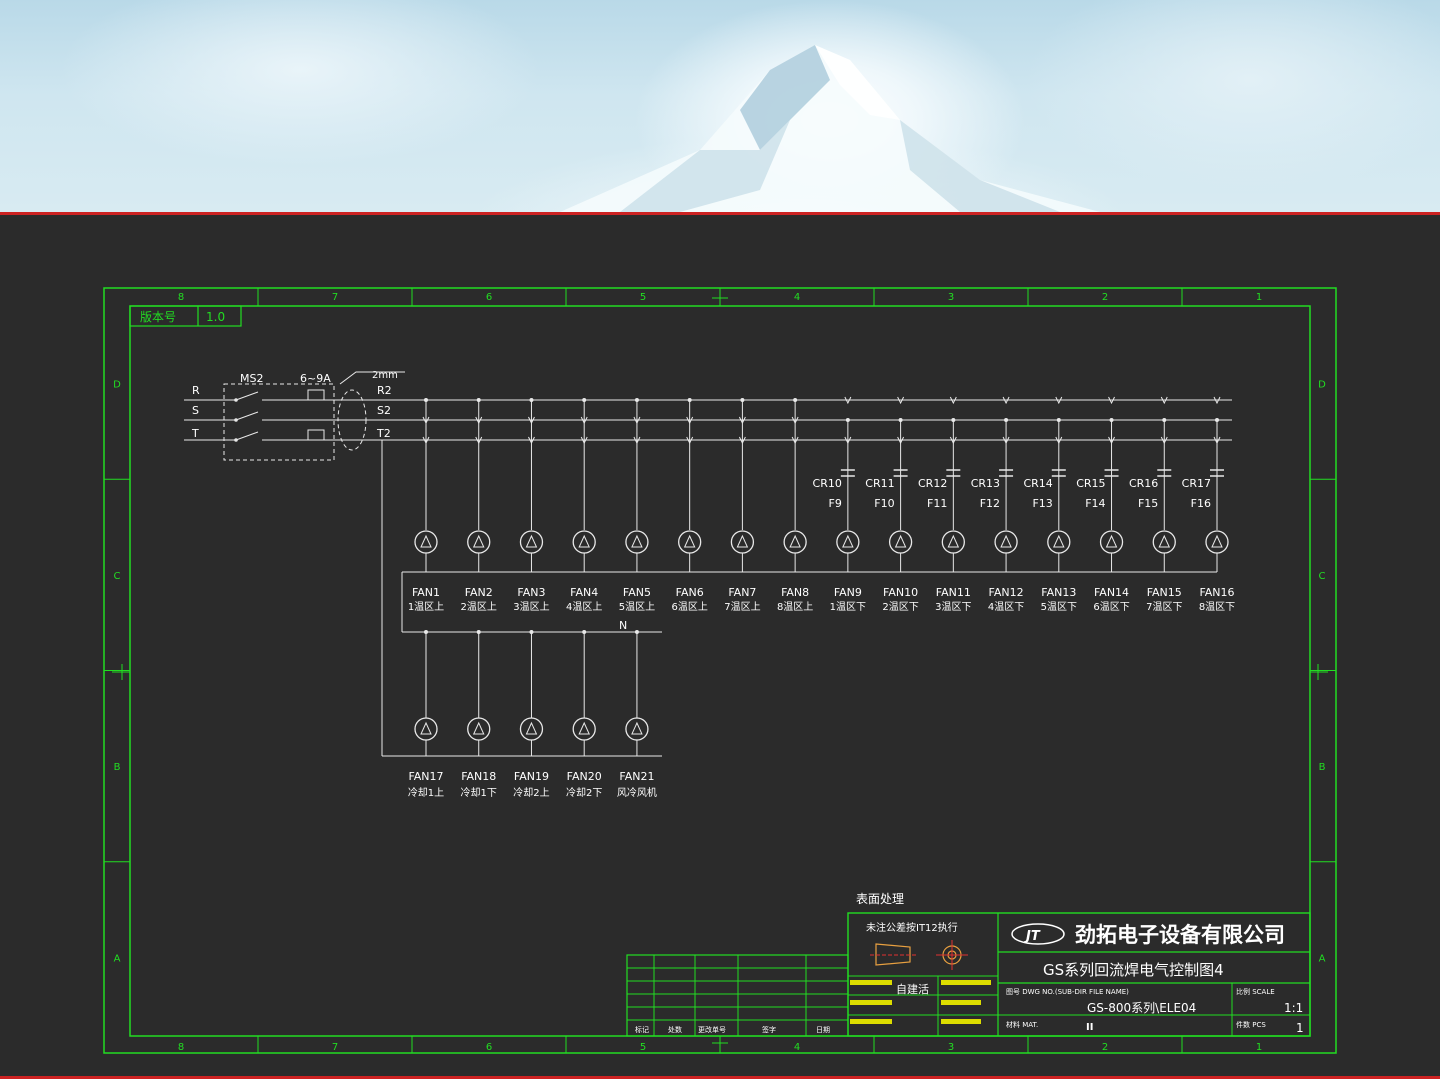 The image size is (1440, 1079). What do you see at coordinates (426, 607) in the screenshot?
I see `fan-zone: 1温区上` at bounding box center [426, 607].